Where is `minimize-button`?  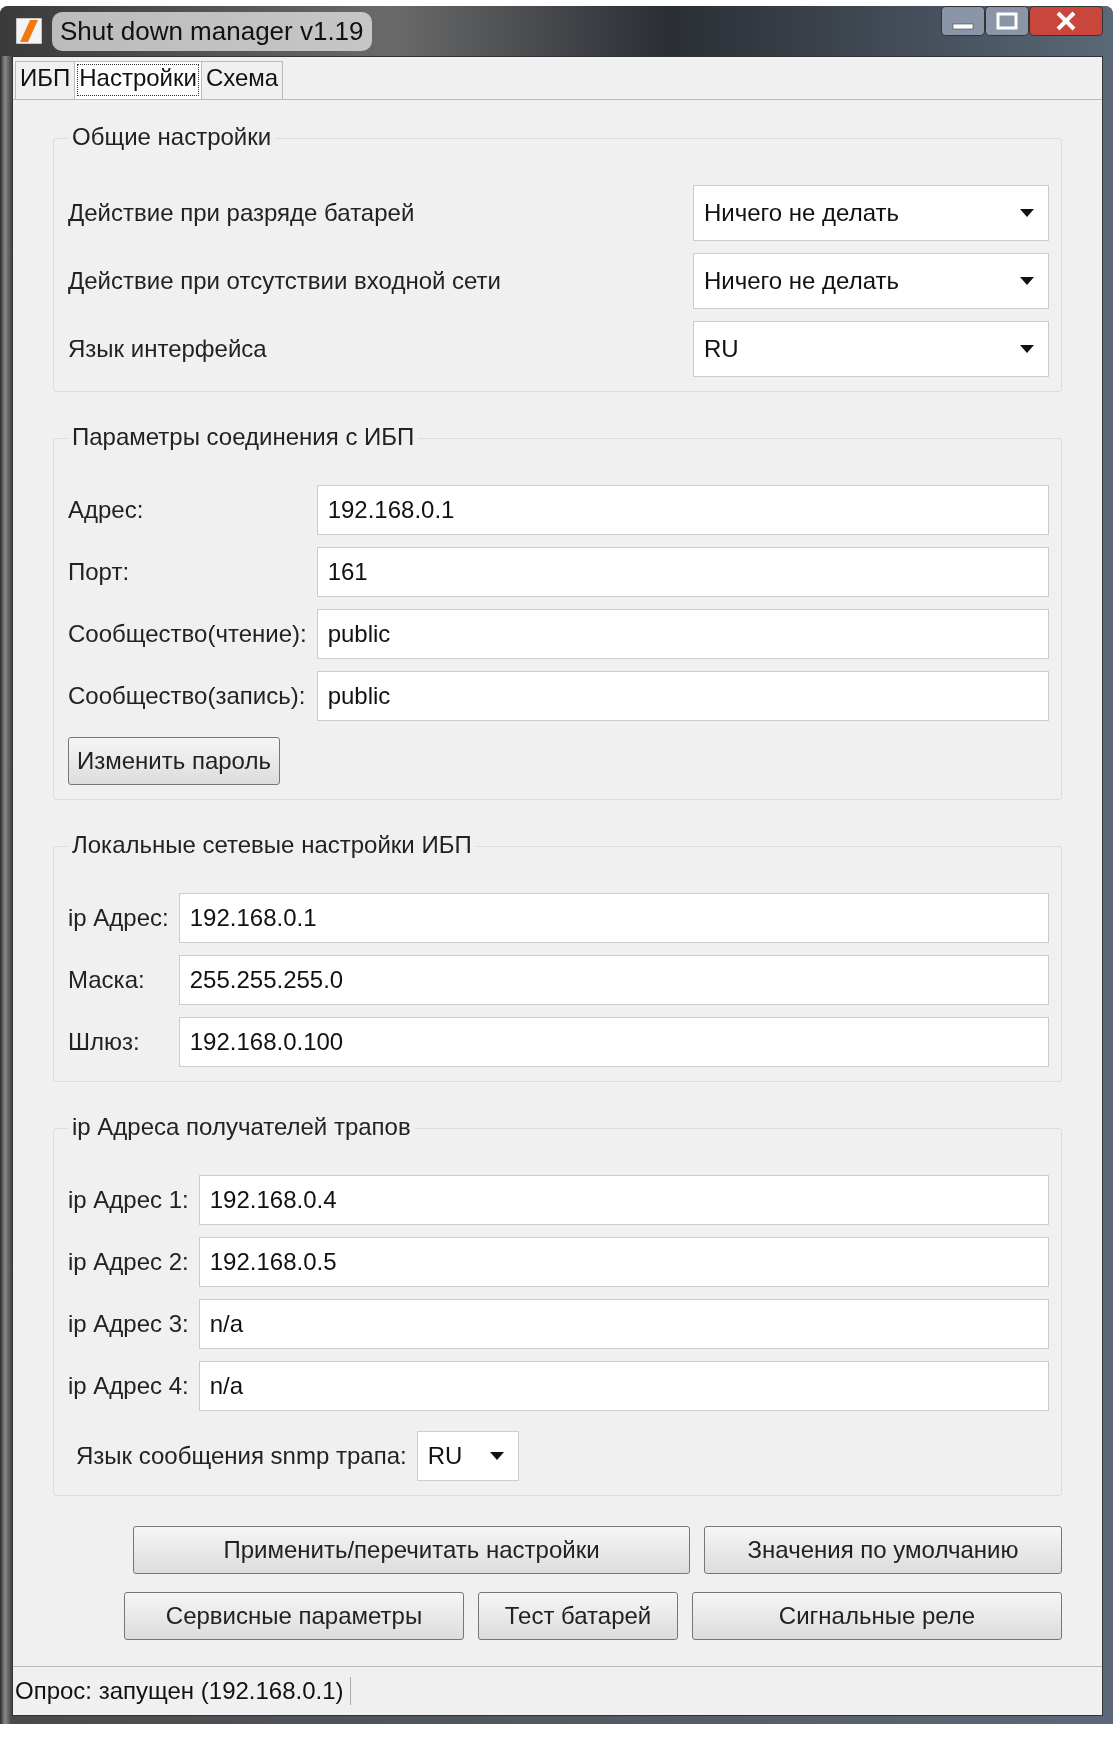
minimize-button is located at coordinates (963, 21).